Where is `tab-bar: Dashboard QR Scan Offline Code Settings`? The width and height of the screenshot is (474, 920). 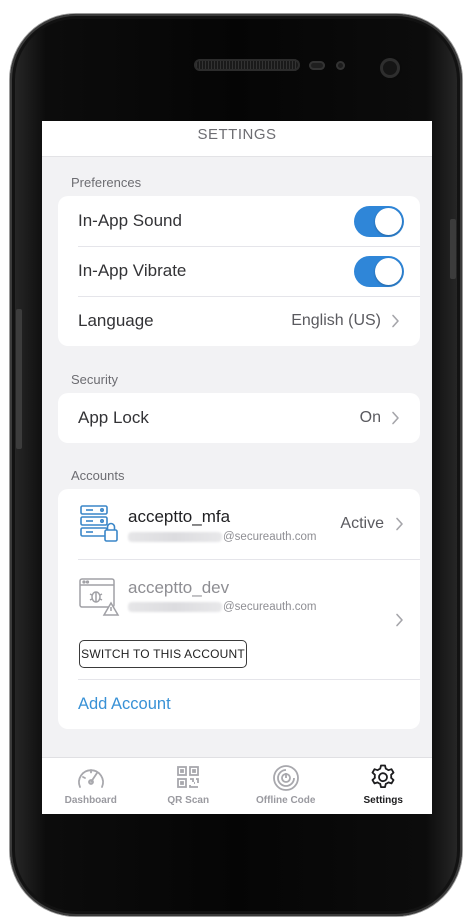
tab-bar: Dashboard QR Scan Offline Code Settings is located at coordinates (237, 785).